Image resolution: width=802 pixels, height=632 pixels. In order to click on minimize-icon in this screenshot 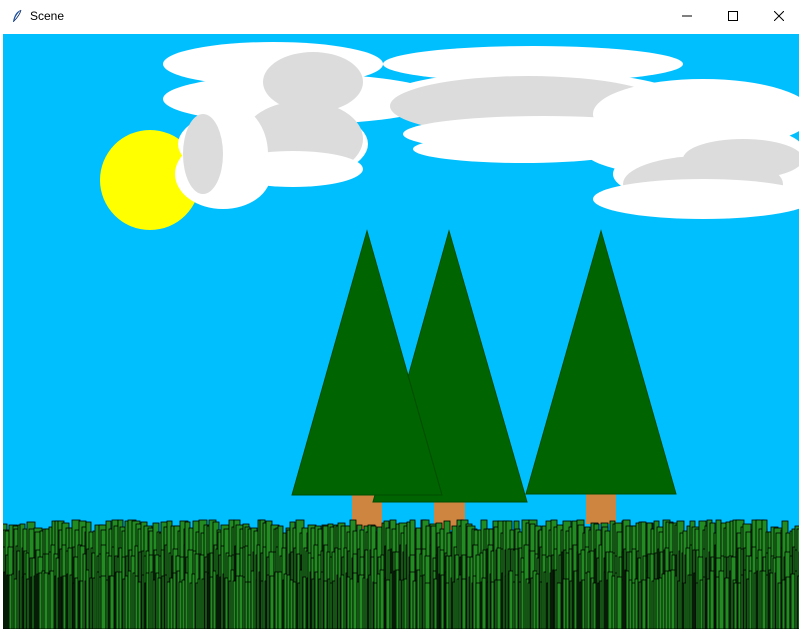, I will do `click(687, 16)`.